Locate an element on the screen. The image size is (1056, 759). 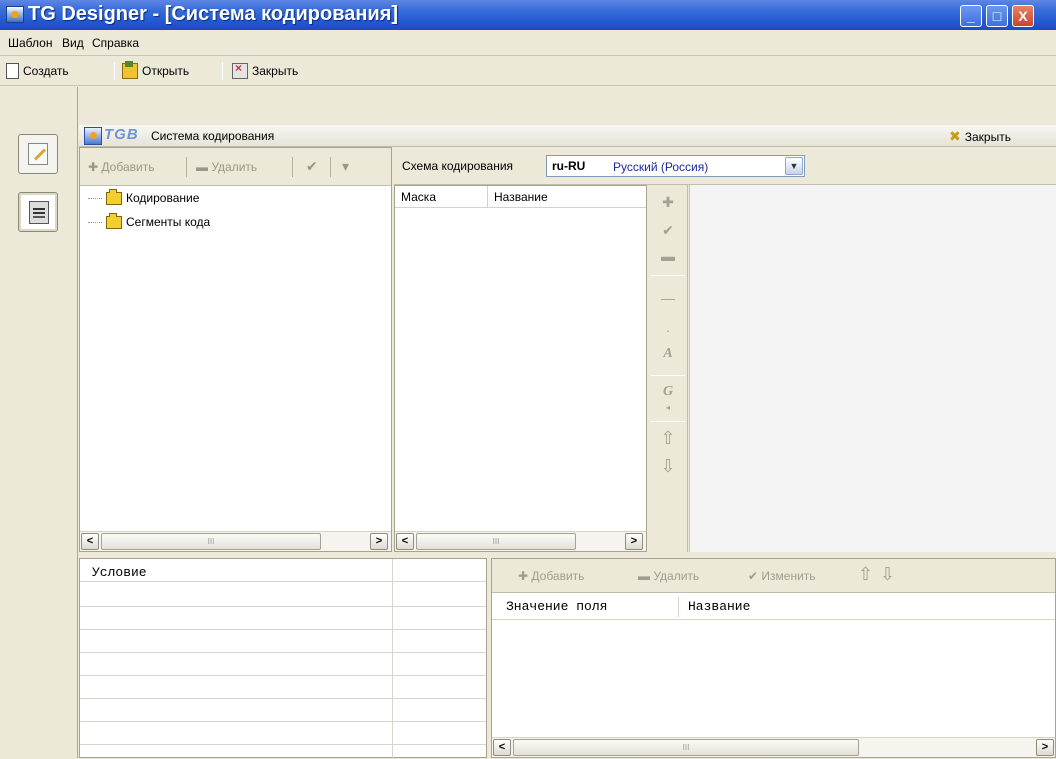
sidebar-document-button is located at coordinates (38, 212).